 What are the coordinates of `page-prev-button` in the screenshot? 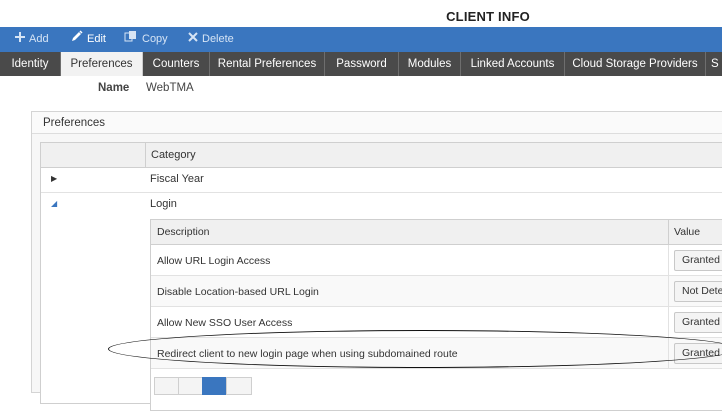 It's located at (191, 386).